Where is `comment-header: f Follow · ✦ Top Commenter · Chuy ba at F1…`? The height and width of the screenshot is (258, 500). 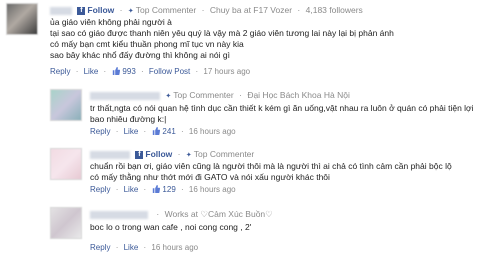
comment-header: f Follow · ✦ Top Commenter · Chuy ba at F1… is located at coordinates (206, 10).